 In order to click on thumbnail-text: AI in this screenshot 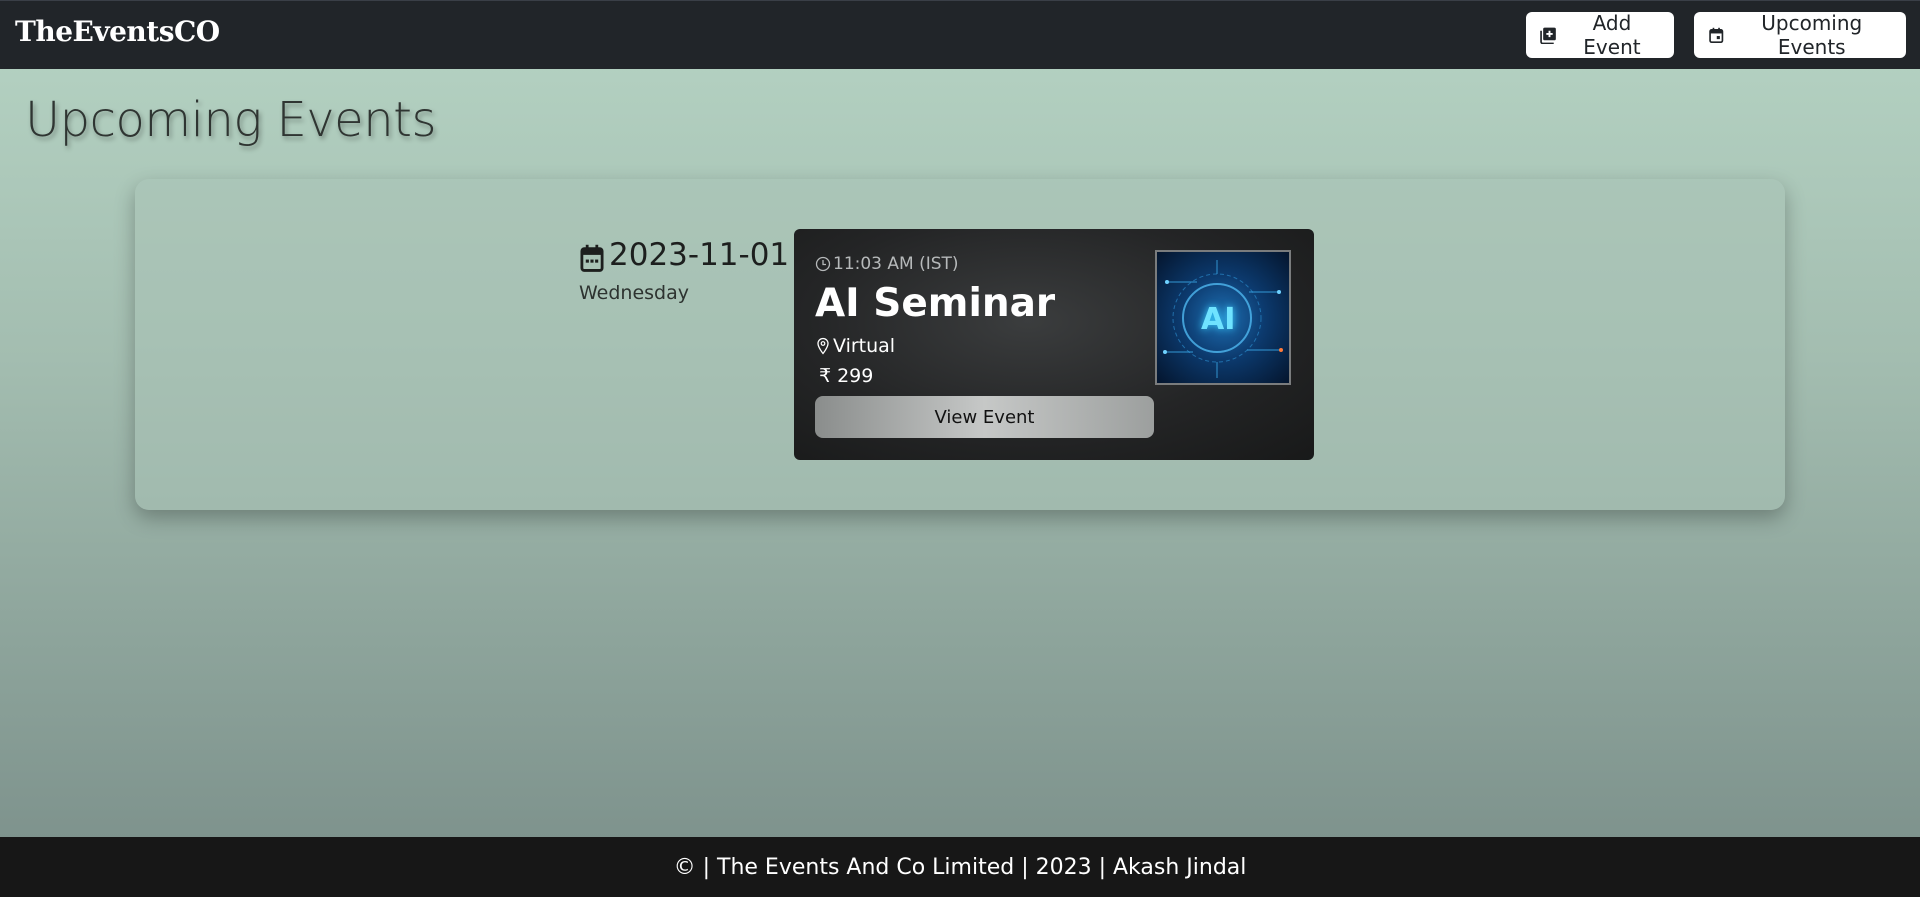, I will do `click(1218, 319)`.